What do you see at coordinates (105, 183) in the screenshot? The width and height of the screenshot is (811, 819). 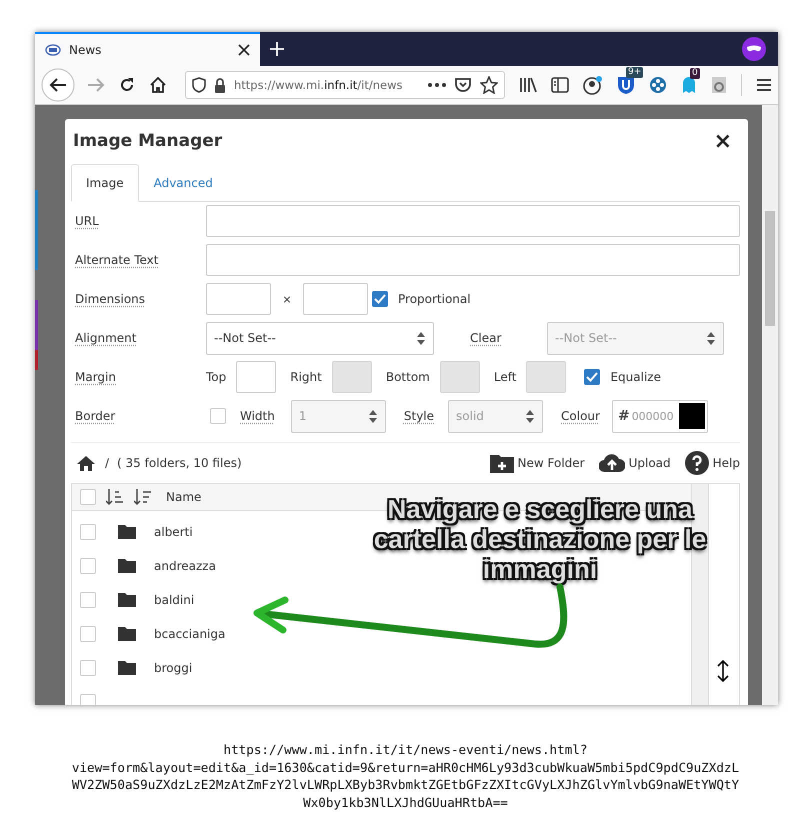 I see `tab: Image` at bounding box center [105, 183].